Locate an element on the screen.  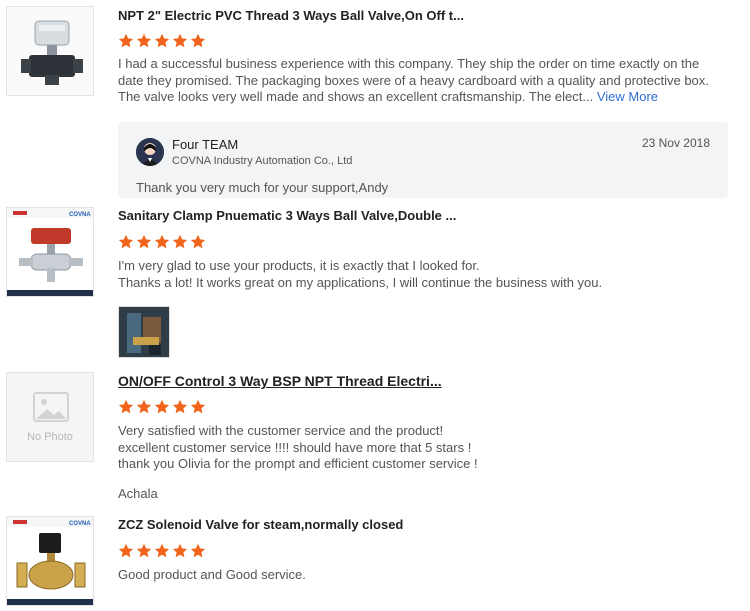
review-author: Achala is located at coordinates (138, 493).